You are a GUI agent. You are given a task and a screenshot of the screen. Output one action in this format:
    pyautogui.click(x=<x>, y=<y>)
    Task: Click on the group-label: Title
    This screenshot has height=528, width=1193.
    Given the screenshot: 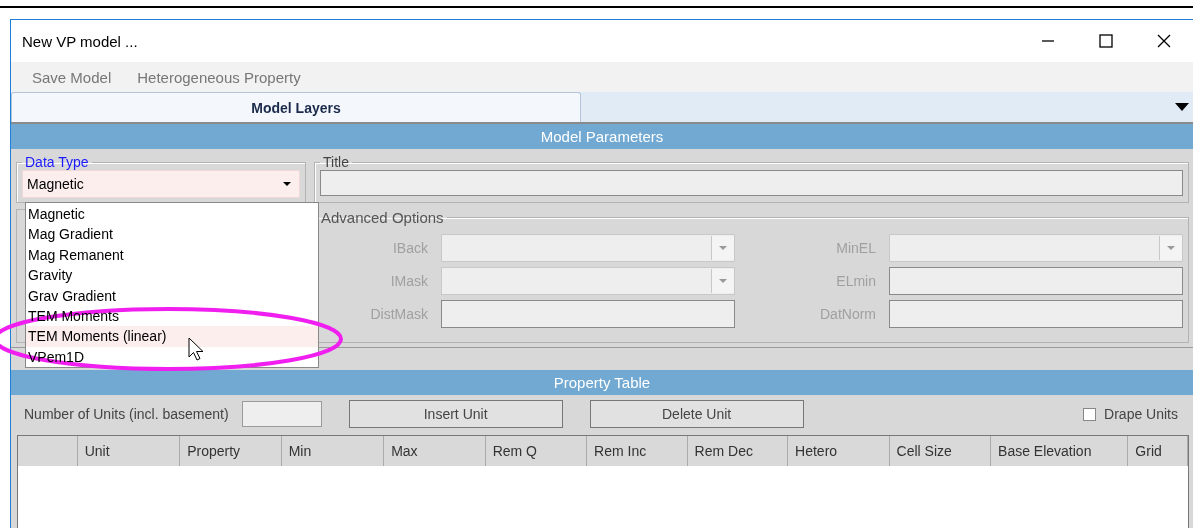 What is the action you would take?
    pyautogui.click(x=336, y=162)
    